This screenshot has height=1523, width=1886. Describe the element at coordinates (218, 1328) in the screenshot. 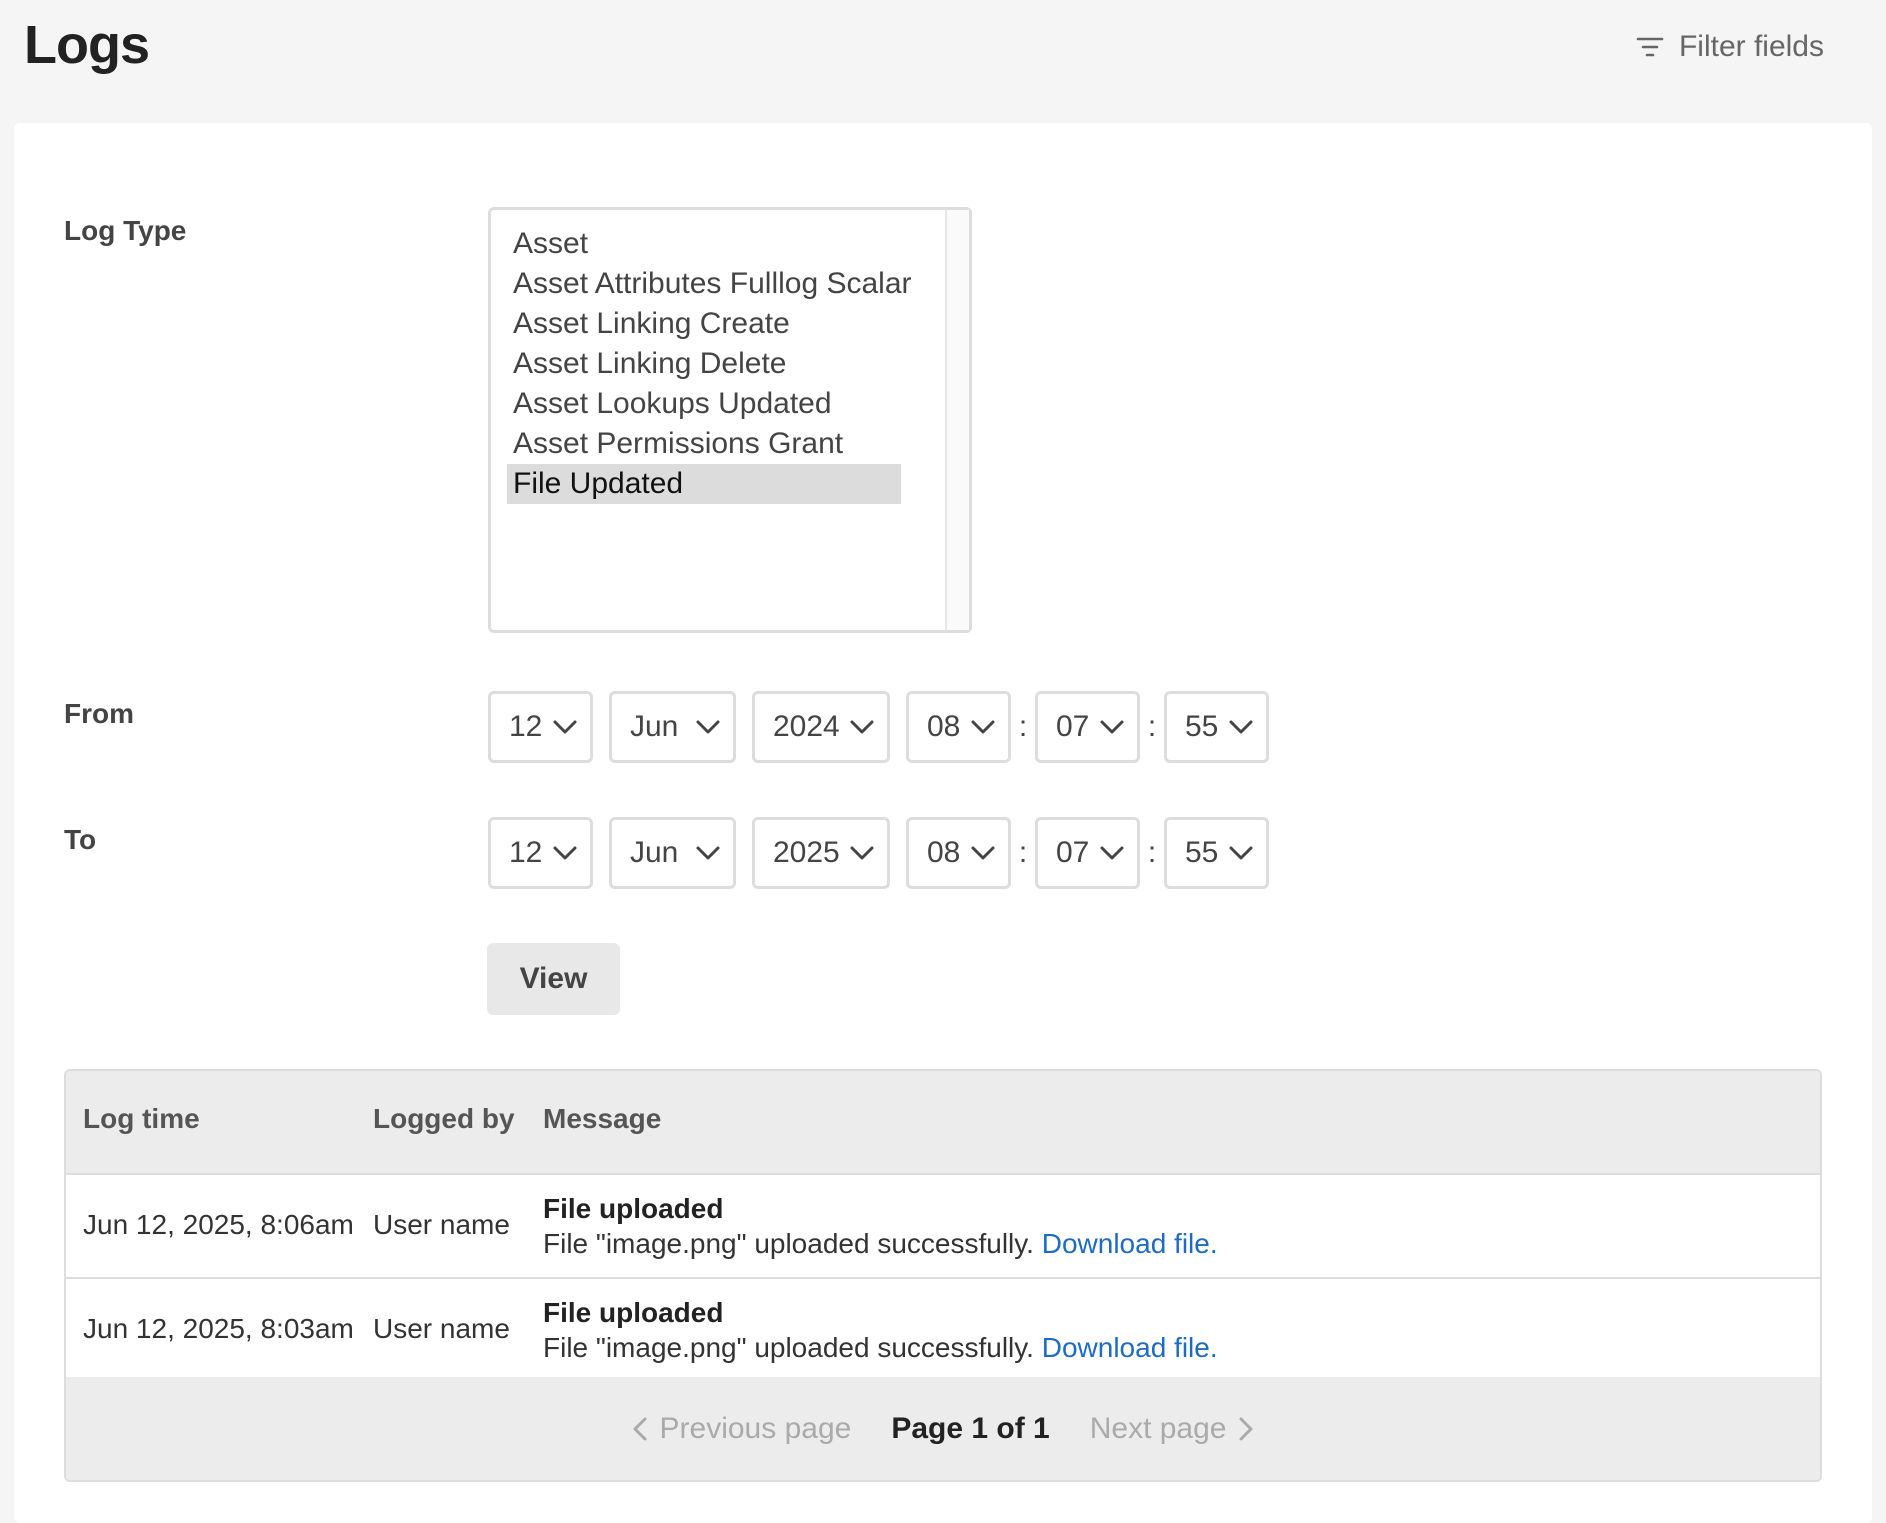

I see `log-time-cell: Jun 12, 2025, 8:03am` at that location.